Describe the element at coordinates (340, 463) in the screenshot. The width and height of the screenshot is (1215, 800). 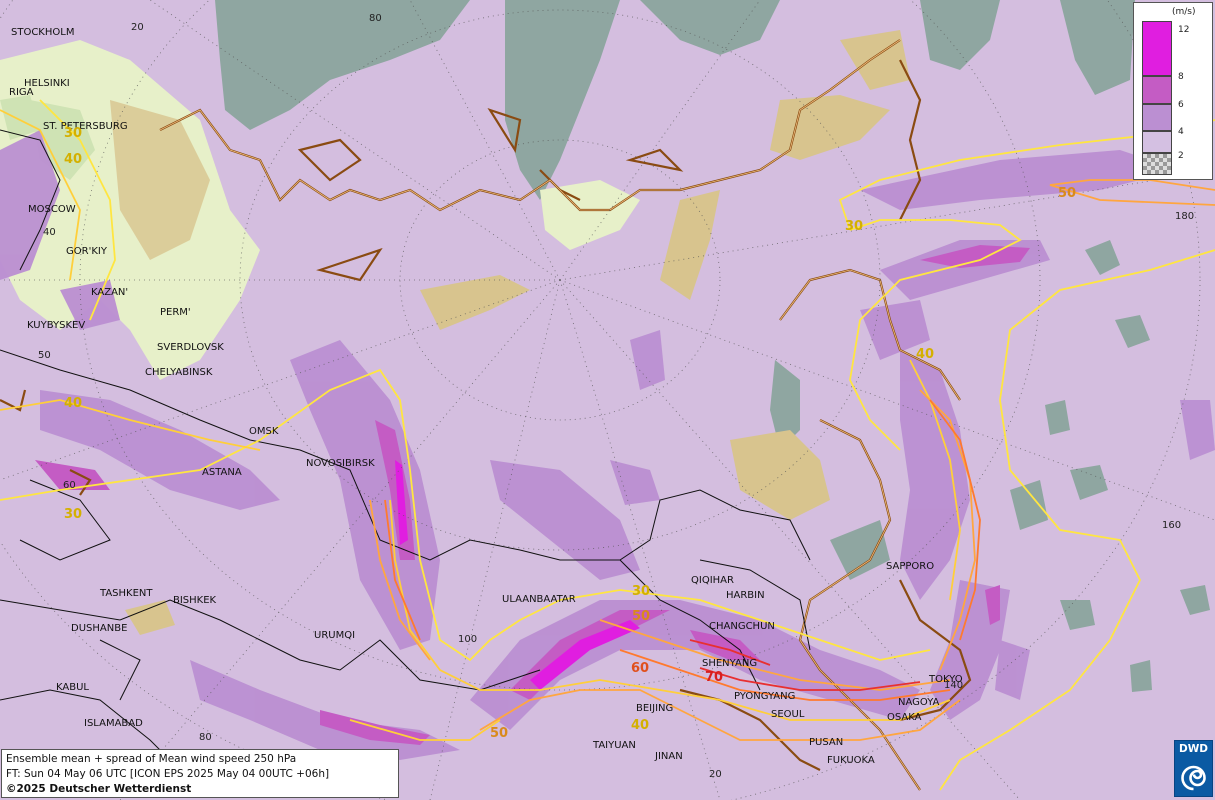
I see `city-label: NOVOSIBIRSK` at that location.